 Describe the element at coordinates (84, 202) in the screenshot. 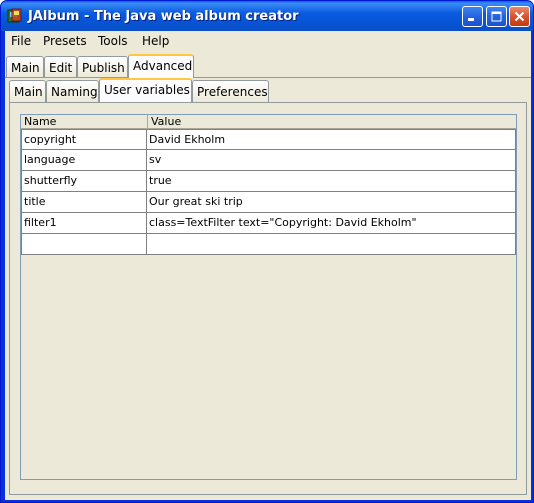

I see `cell-name: title` at that location.